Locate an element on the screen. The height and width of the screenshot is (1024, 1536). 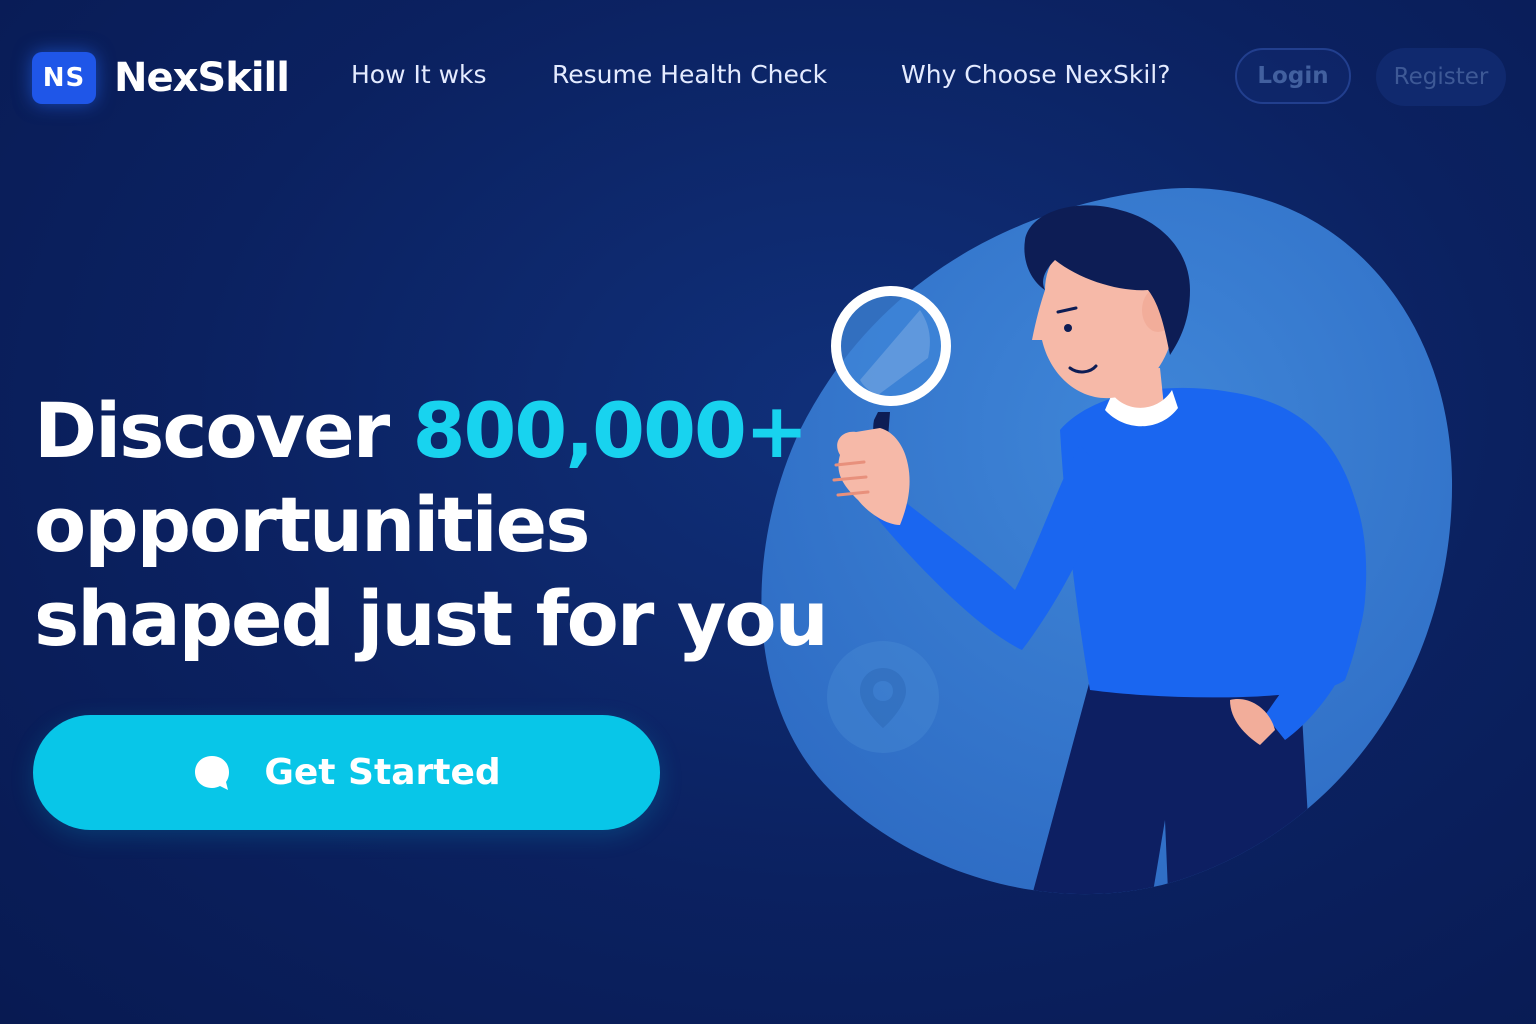
register-button: Register is located at coordinates (1441, 77).